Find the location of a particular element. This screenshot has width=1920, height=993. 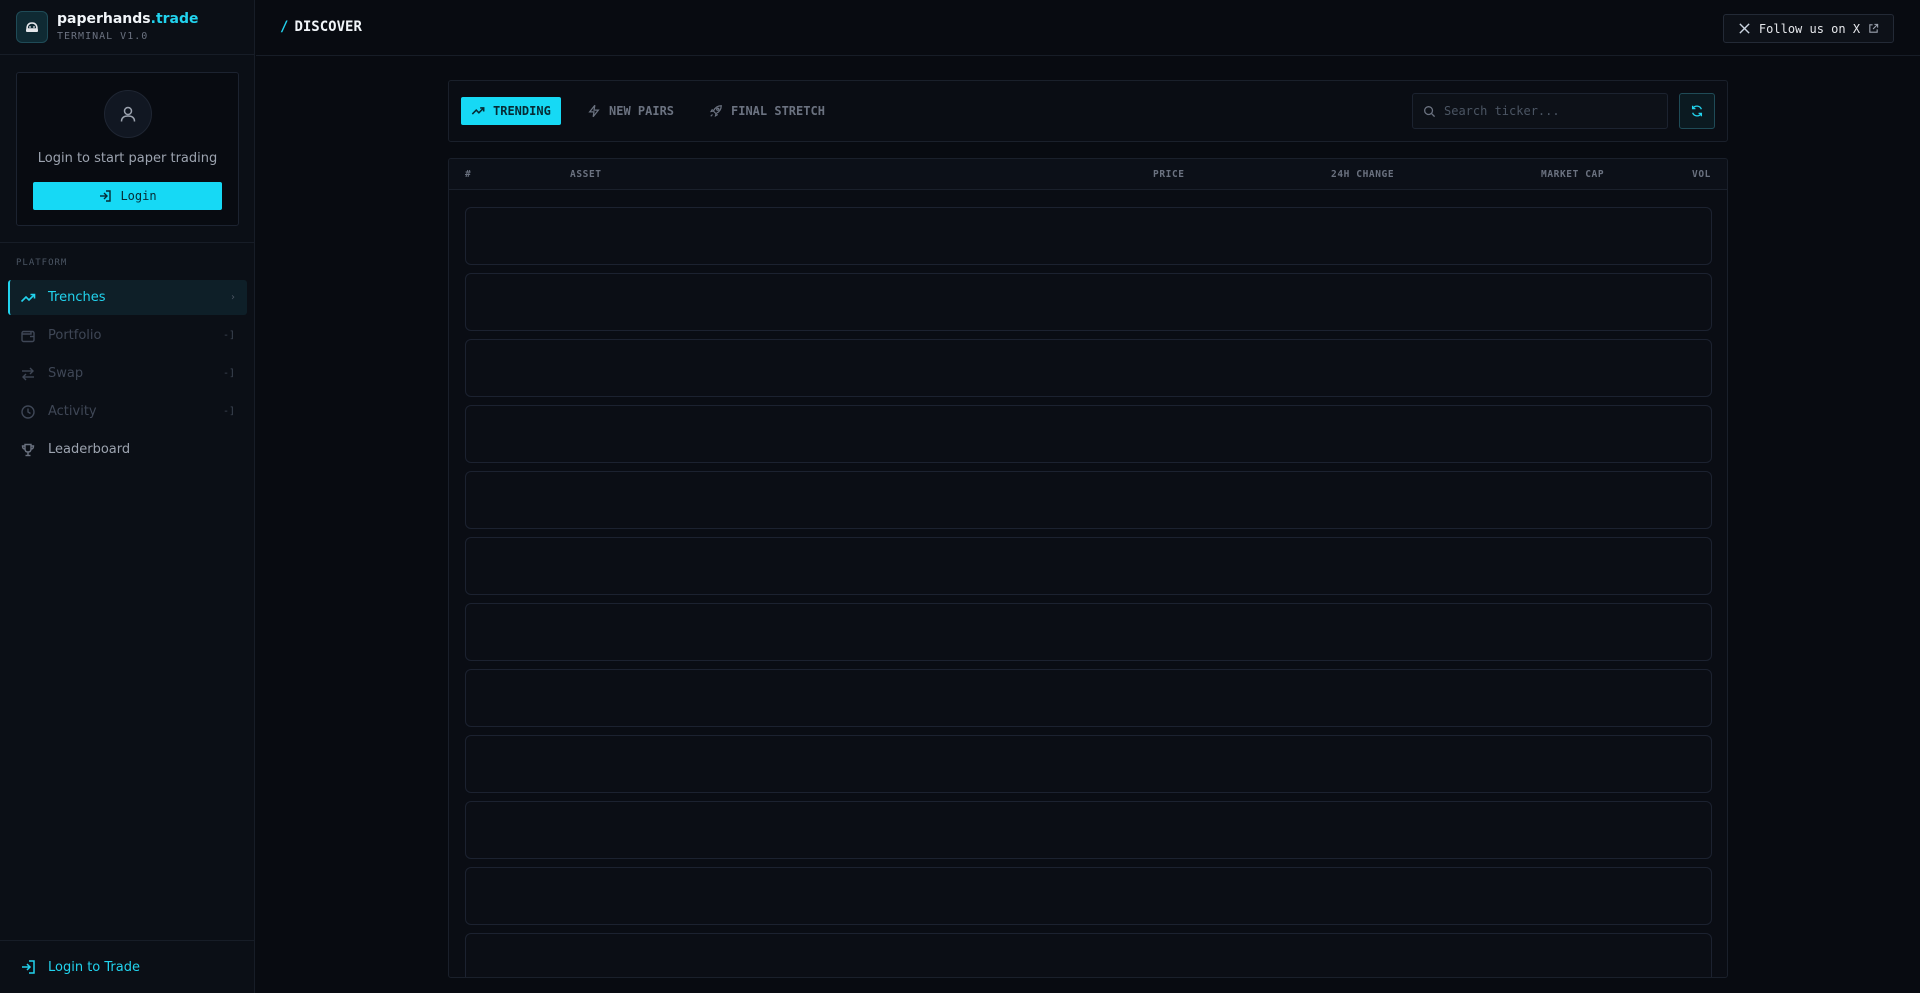

table-header: # ASSET PRICE 24H CHANGE MARKET CAP VOL is located at coordinates (1088, 174).